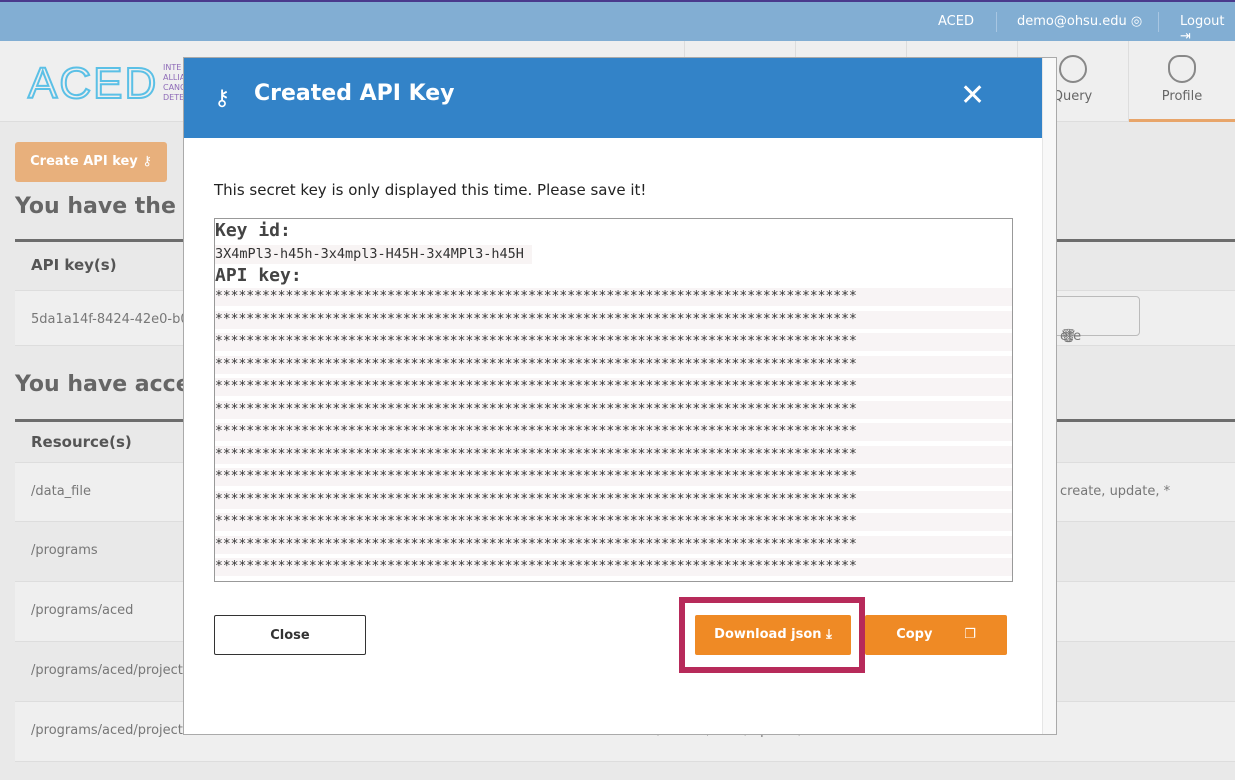 The width and height of the screenshot is (1235, 780). What do you see at coordinates (972, 95) in the screenshot?
I see `close-icon: ✕` at bounding box center [972, 95].